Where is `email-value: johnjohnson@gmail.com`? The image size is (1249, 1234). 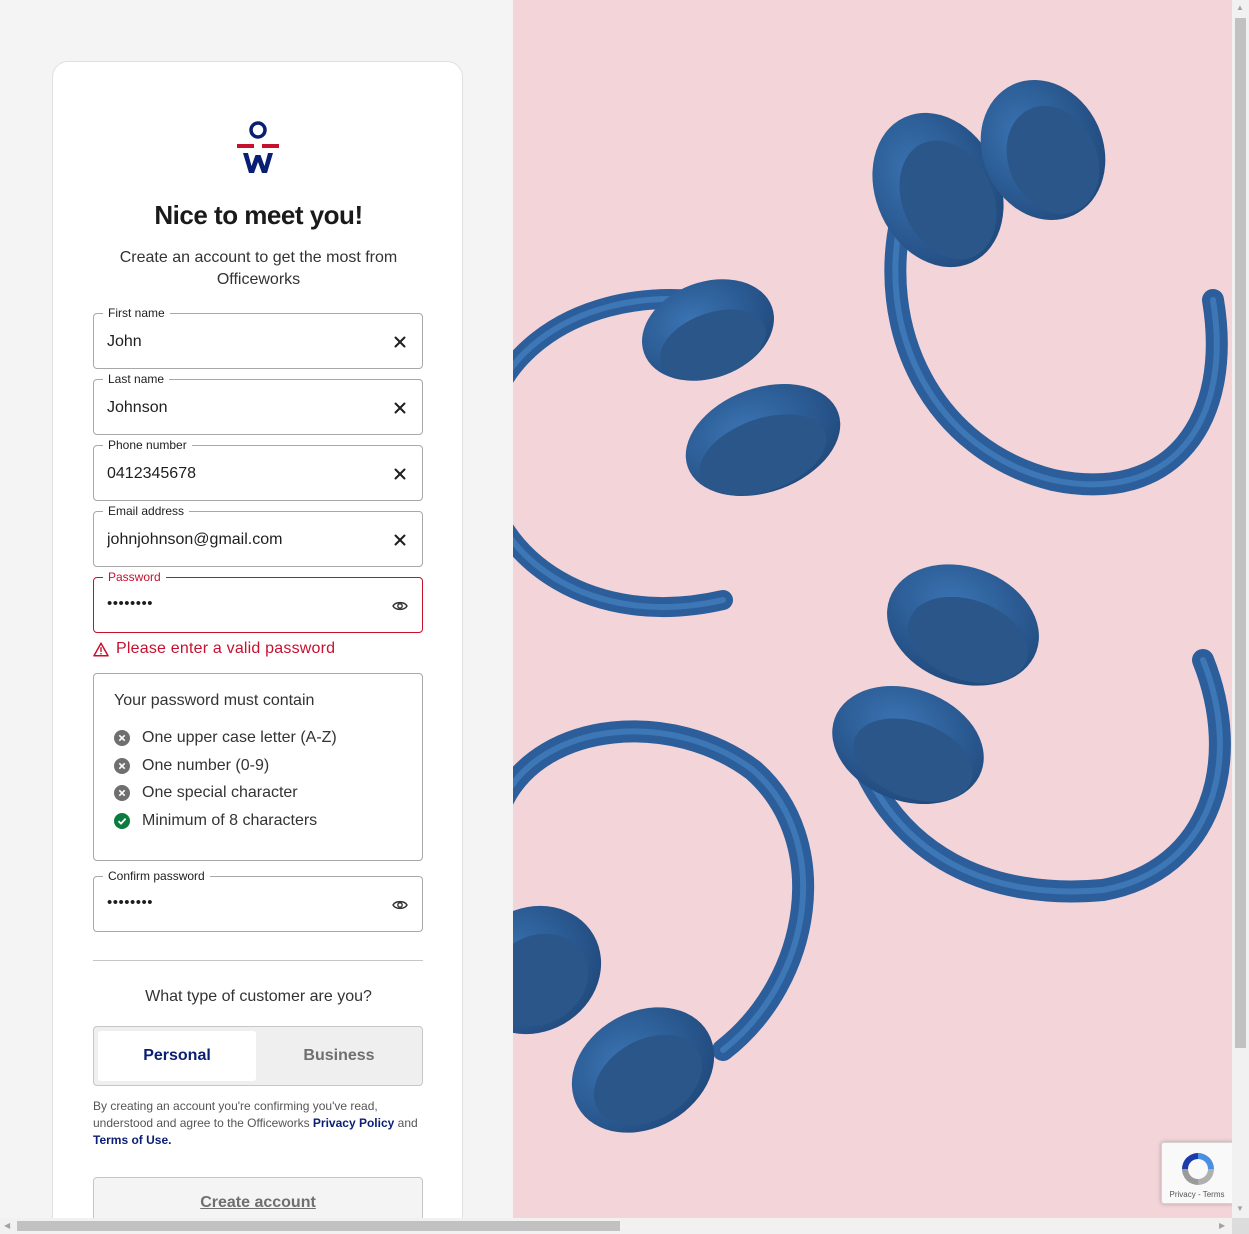
email-value: johnjohnson@gmail.com is located at coordinates (242, 540).